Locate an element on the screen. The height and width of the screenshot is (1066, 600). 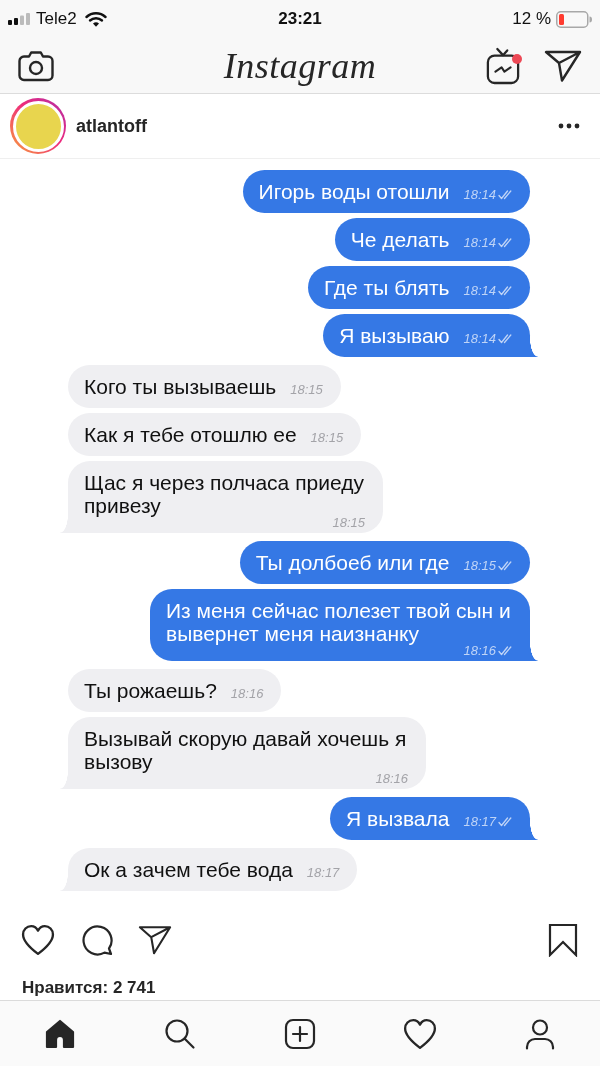
bookmark-icon is located at coordinates (563, 940).